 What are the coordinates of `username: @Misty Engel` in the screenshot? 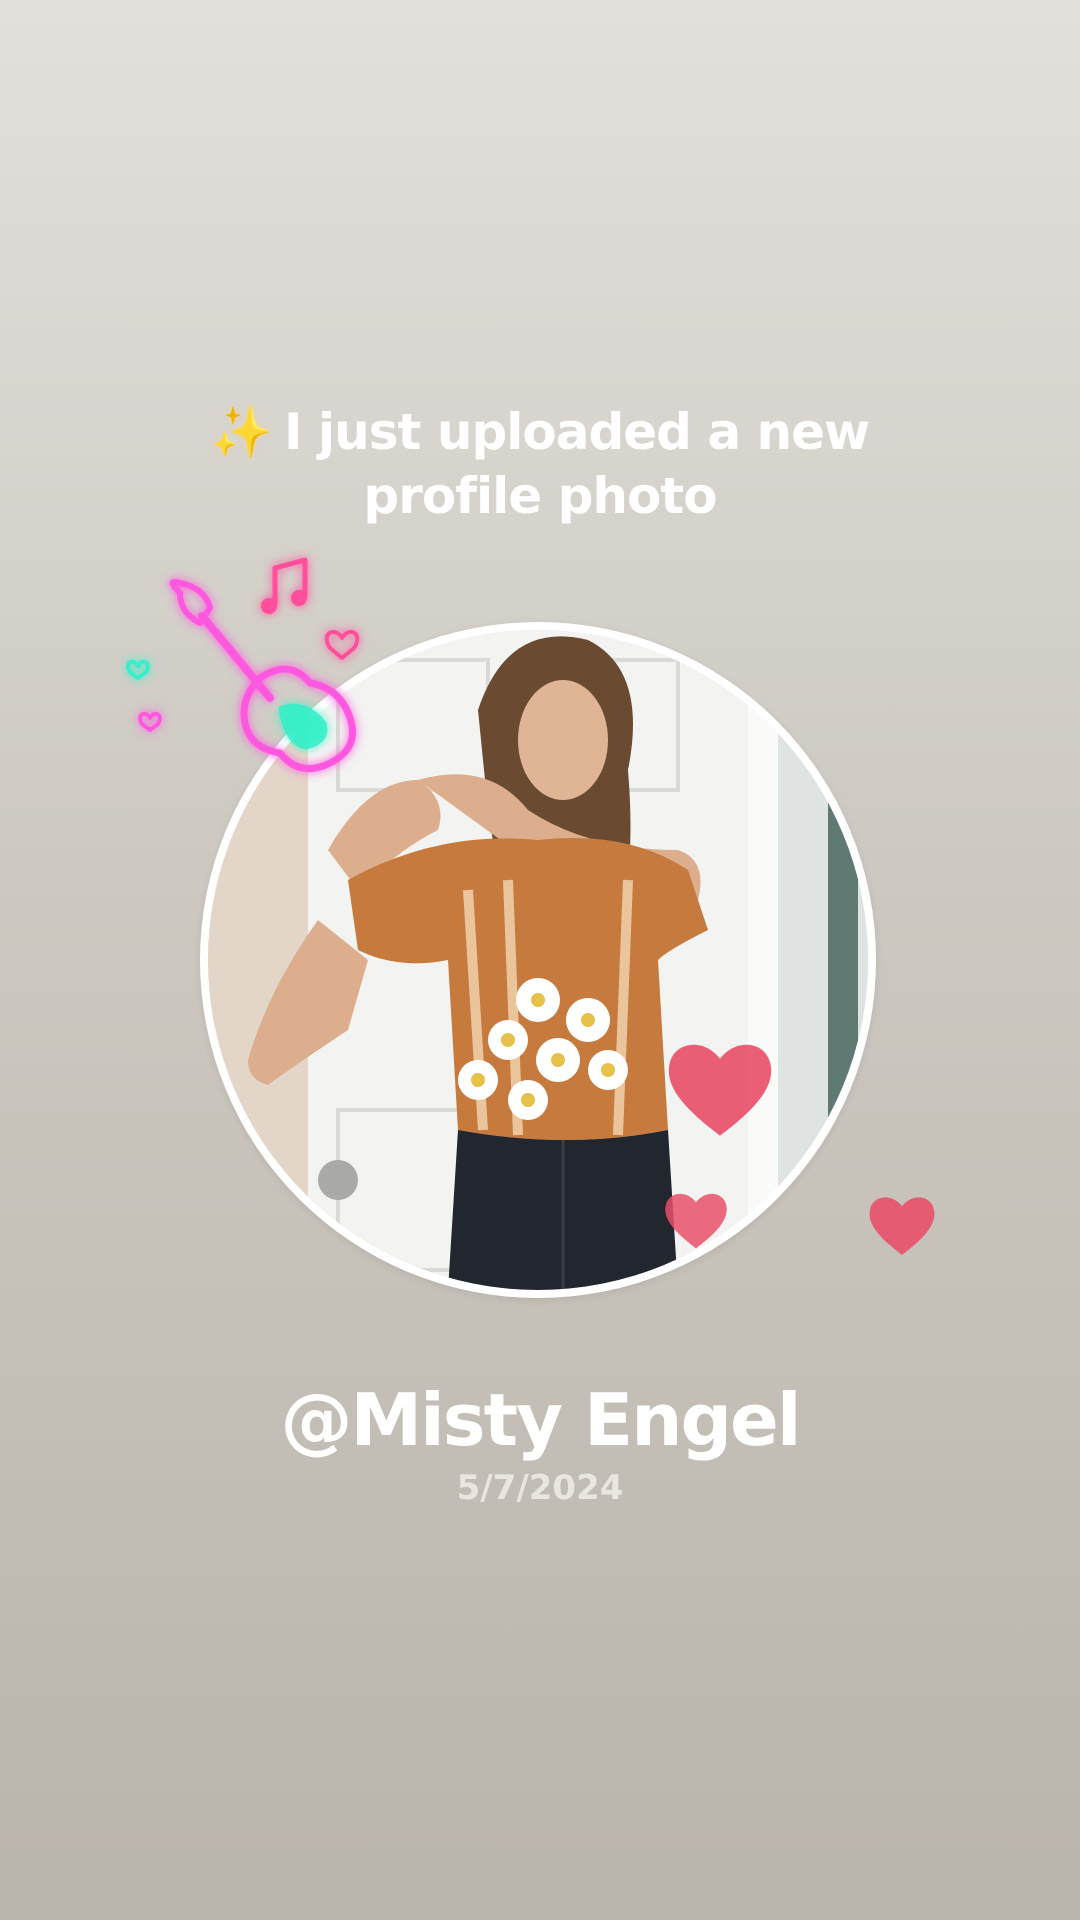 It's located at (540, 1420).